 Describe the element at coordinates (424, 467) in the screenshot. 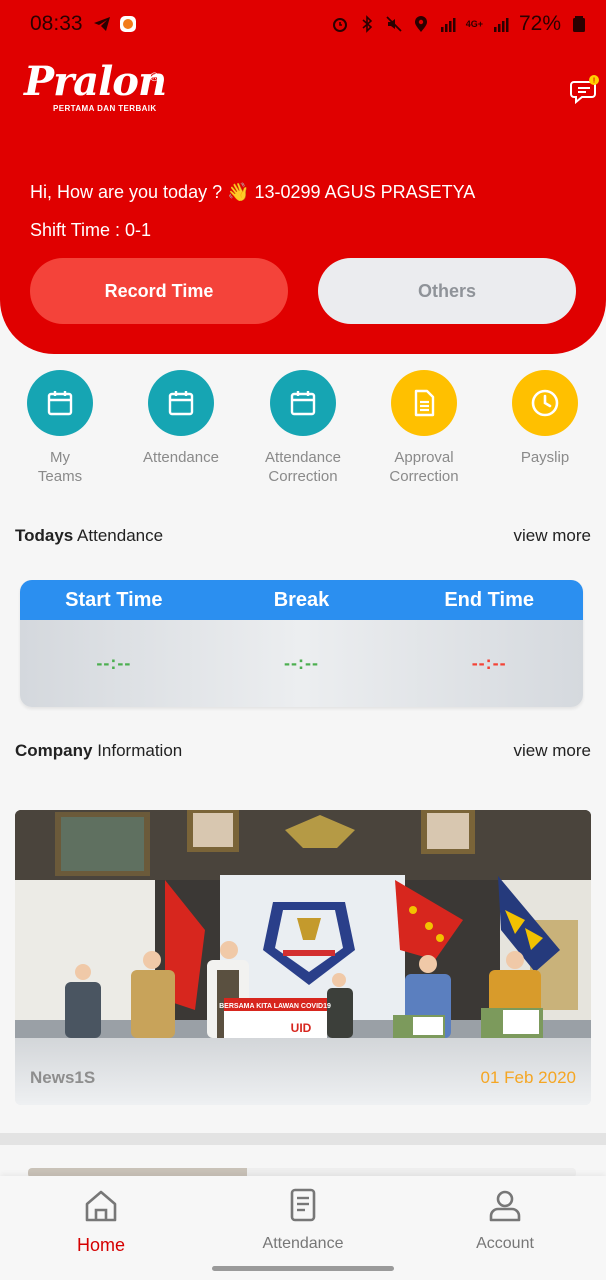

I see `menu-label: Approval Correction` at that location.